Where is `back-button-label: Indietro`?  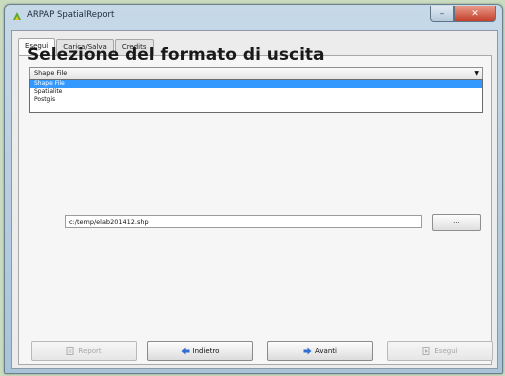
back-button-label: Indietro is located at coordinates (206, 351).